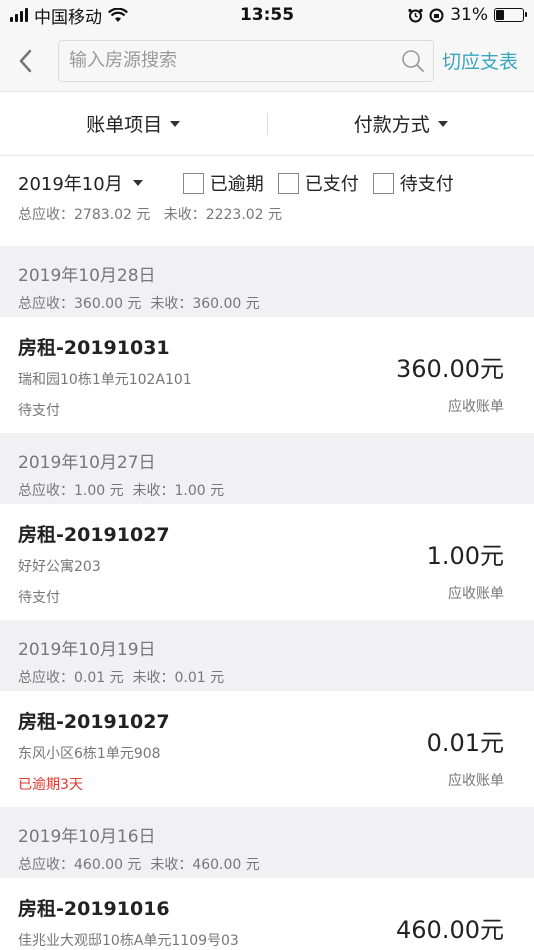  Describe the element at coordinates (267, 468) in the screenshot. I see `date-group-header: 2019年10月27日 总应收：1.00 元 未收：1.00 元` at that location.